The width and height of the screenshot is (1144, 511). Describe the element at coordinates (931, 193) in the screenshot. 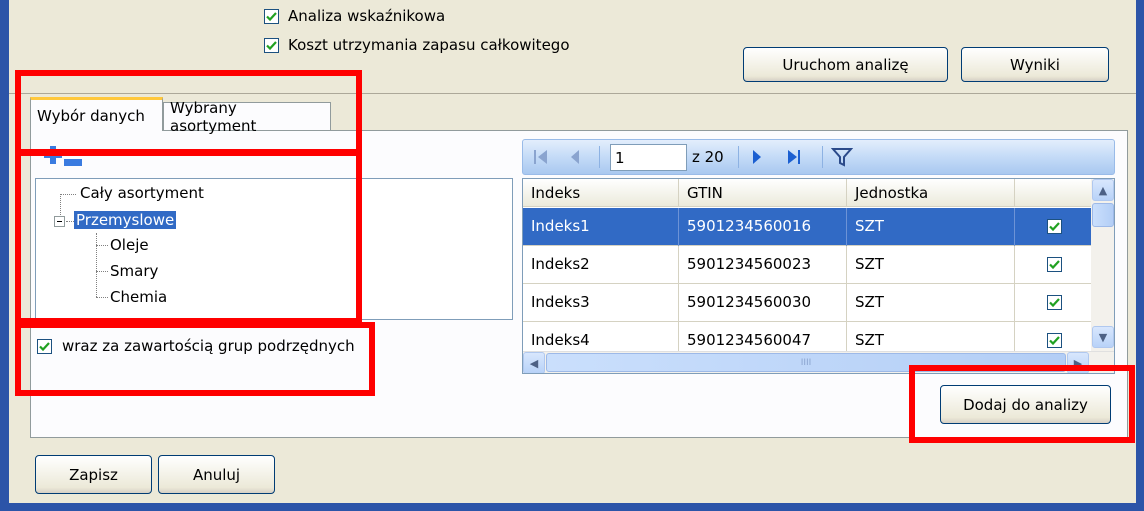

I see `column-header-unit: Jednostka` at that location.